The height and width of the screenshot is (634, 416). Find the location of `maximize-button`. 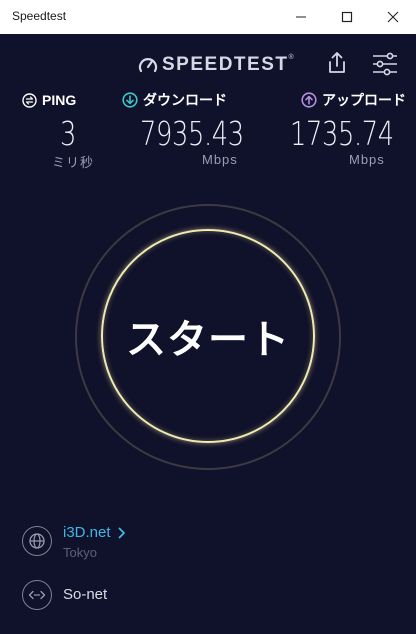

maximize-button is located at coordinates (347, 17).